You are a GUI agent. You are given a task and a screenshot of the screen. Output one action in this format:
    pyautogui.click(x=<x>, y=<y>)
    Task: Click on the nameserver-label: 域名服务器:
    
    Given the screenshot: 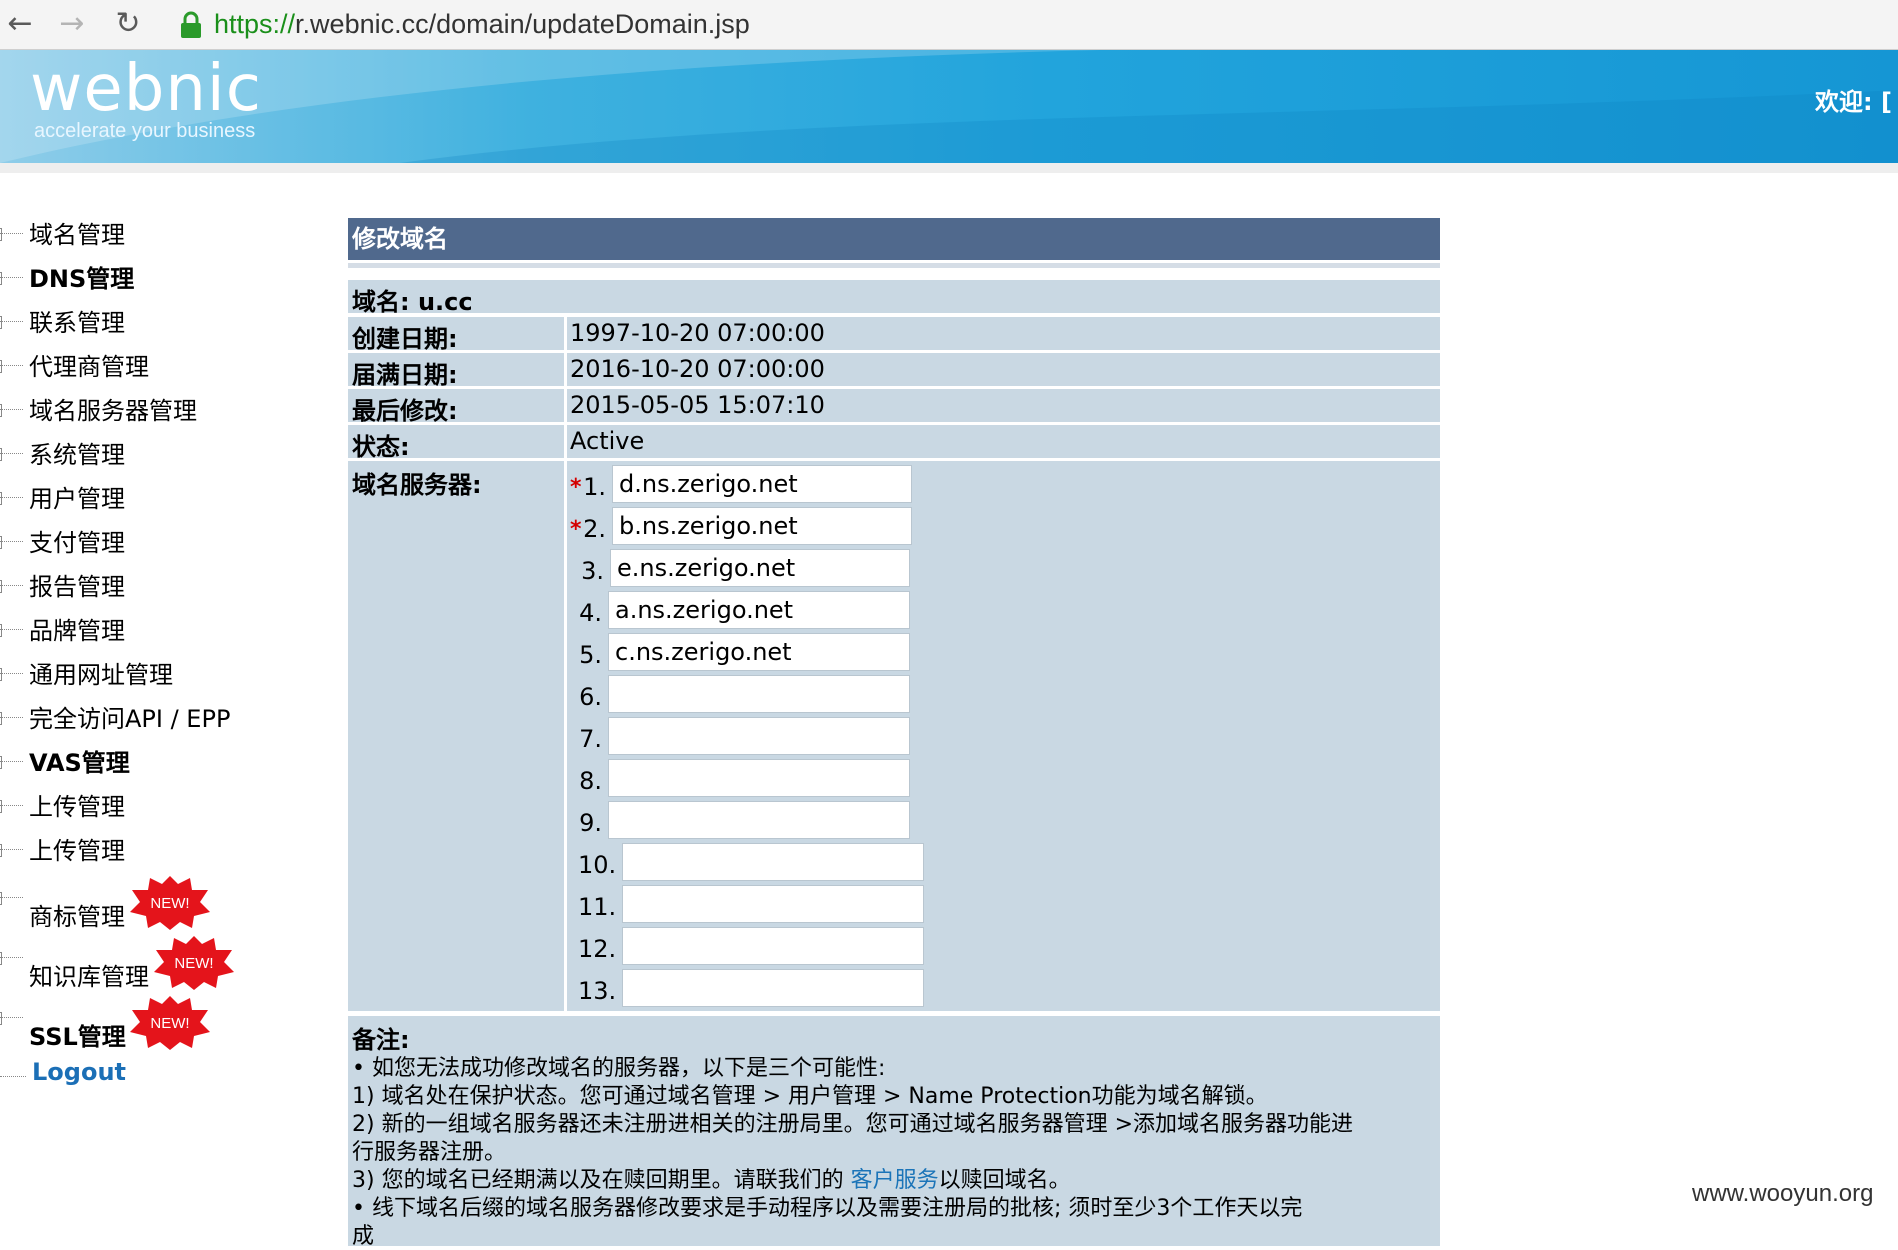 What is the action you would take?
    pyautogui.click(x=417, y=485)
    